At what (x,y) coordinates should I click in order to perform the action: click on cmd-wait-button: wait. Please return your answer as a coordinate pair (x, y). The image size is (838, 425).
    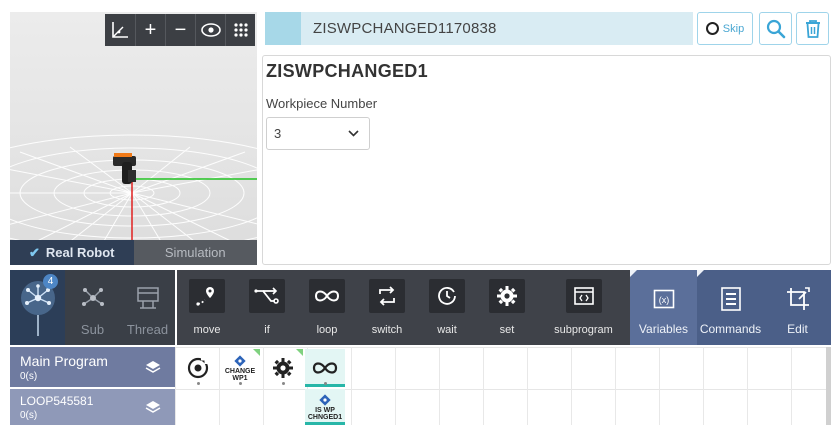
    Looking at the image, I should click on (447, 307).